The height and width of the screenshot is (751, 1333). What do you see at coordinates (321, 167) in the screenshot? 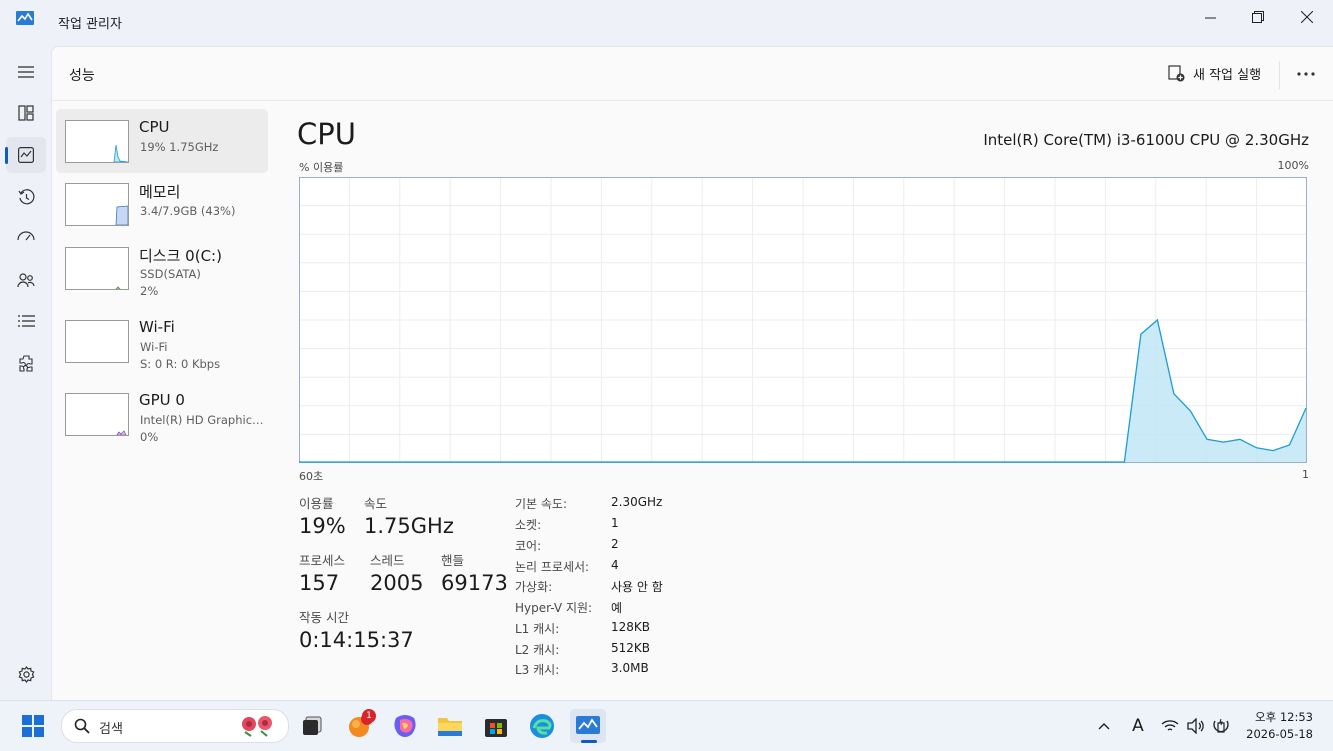
I see `graph-y-label: % 이용률` at bounding box center [321, 167].